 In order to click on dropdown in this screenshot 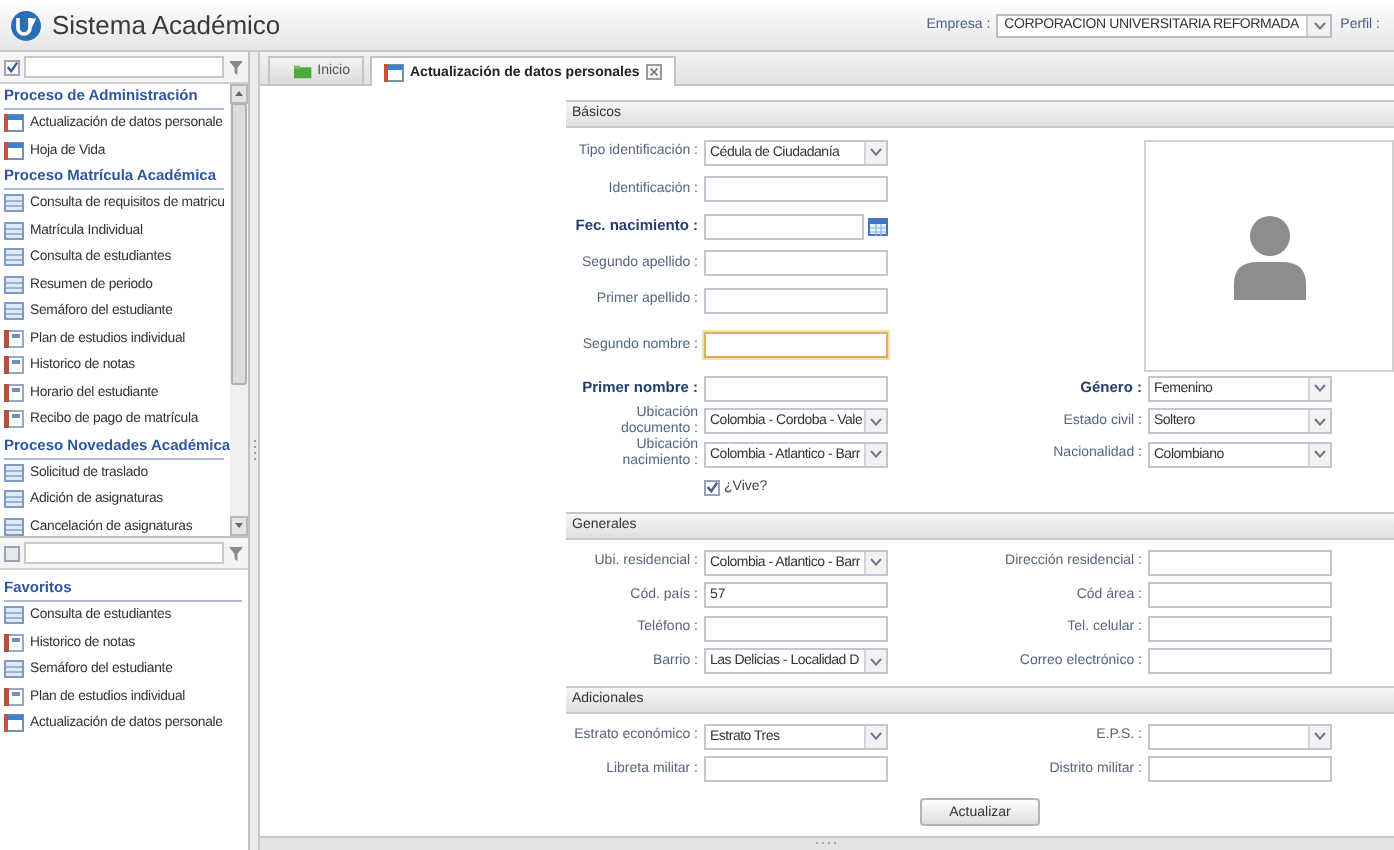, I will do `click(1240, 736)`.